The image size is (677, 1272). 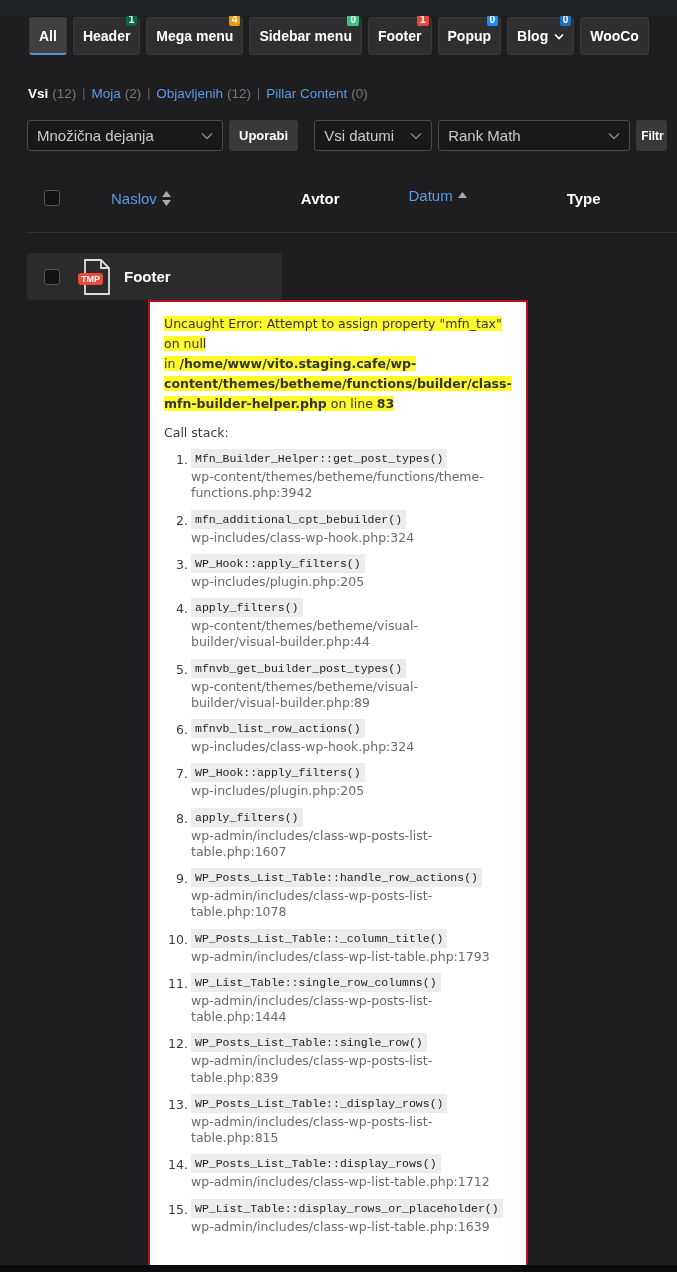 What do you see at coordinates (359, 93) in the screenshot?
I see `view-count: (0)` at bounding box center [359, 93].